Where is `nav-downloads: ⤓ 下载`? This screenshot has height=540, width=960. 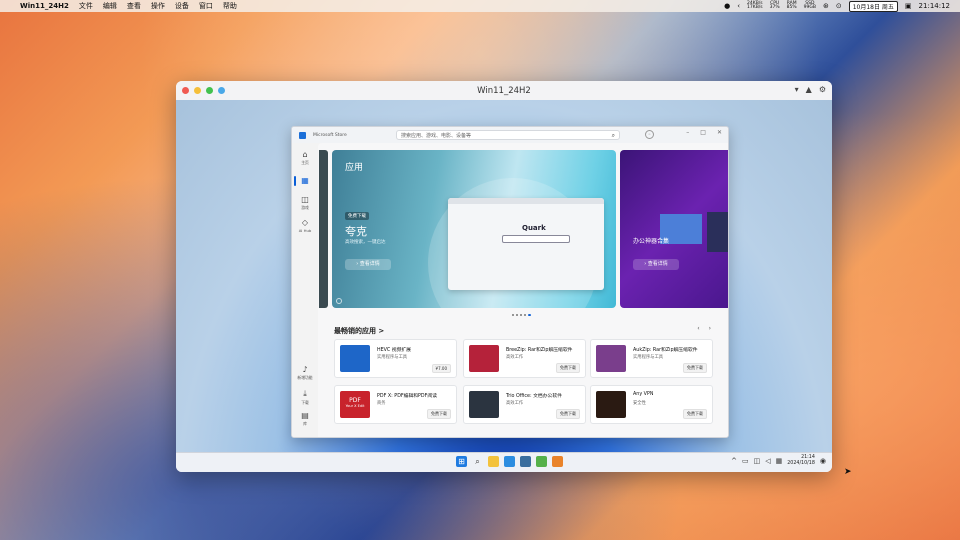
nav-downloads: ⤓ 下载 is located at coordinates (305, 397).